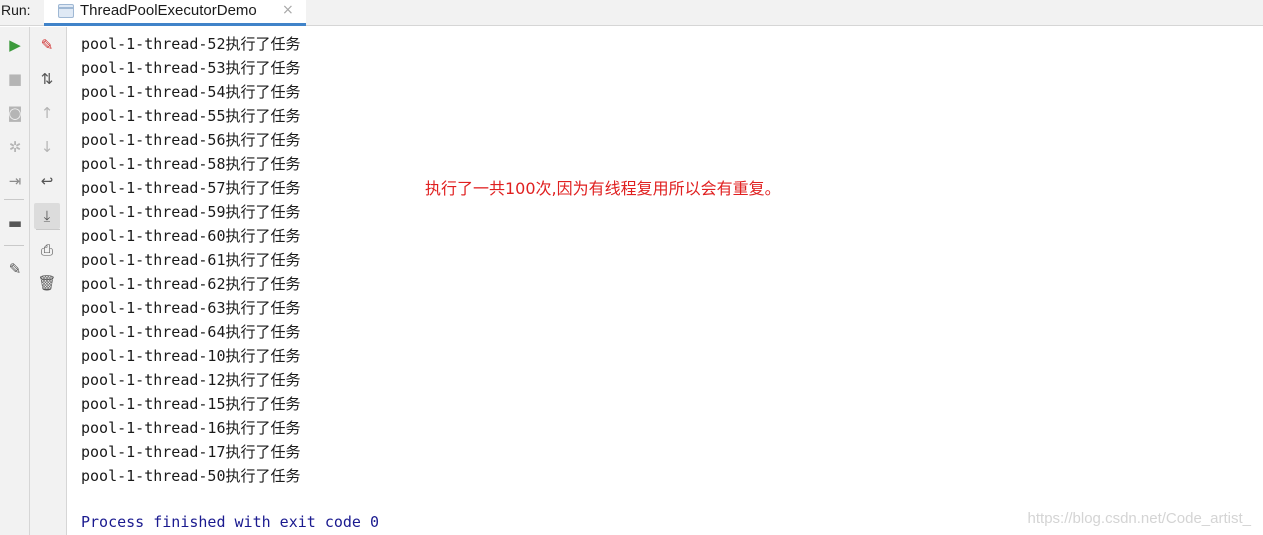  What do you see at coordinates (191, 308) in the screenshot?
I see `console-line: pool-1-thread-63执行了任务` at bounding box center [191, 308].